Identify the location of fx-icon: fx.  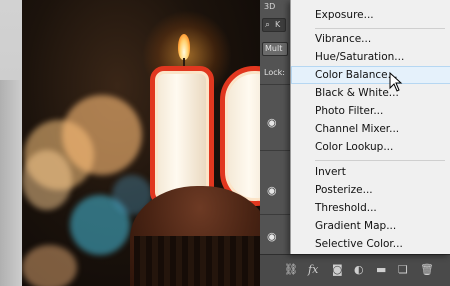
(313, 270).